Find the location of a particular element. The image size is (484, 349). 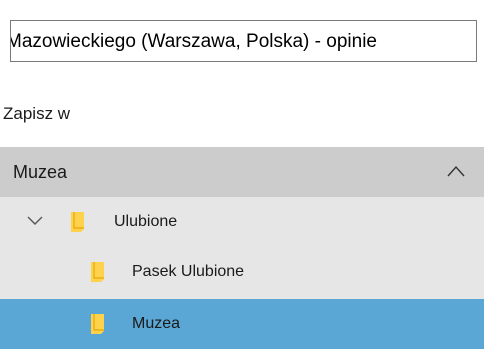

save-in-label: Zapisz w is located at coordinates (37, 113).